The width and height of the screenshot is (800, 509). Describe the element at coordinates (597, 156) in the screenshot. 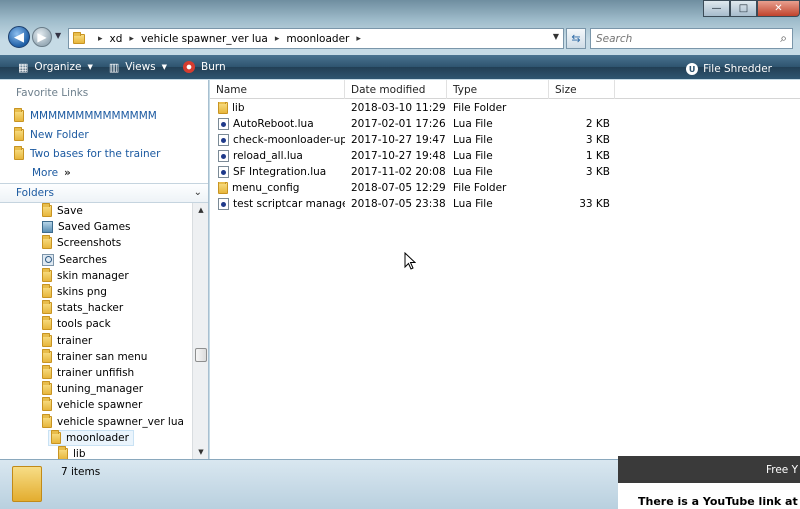

I see `file-size: 1 KB` at that location.